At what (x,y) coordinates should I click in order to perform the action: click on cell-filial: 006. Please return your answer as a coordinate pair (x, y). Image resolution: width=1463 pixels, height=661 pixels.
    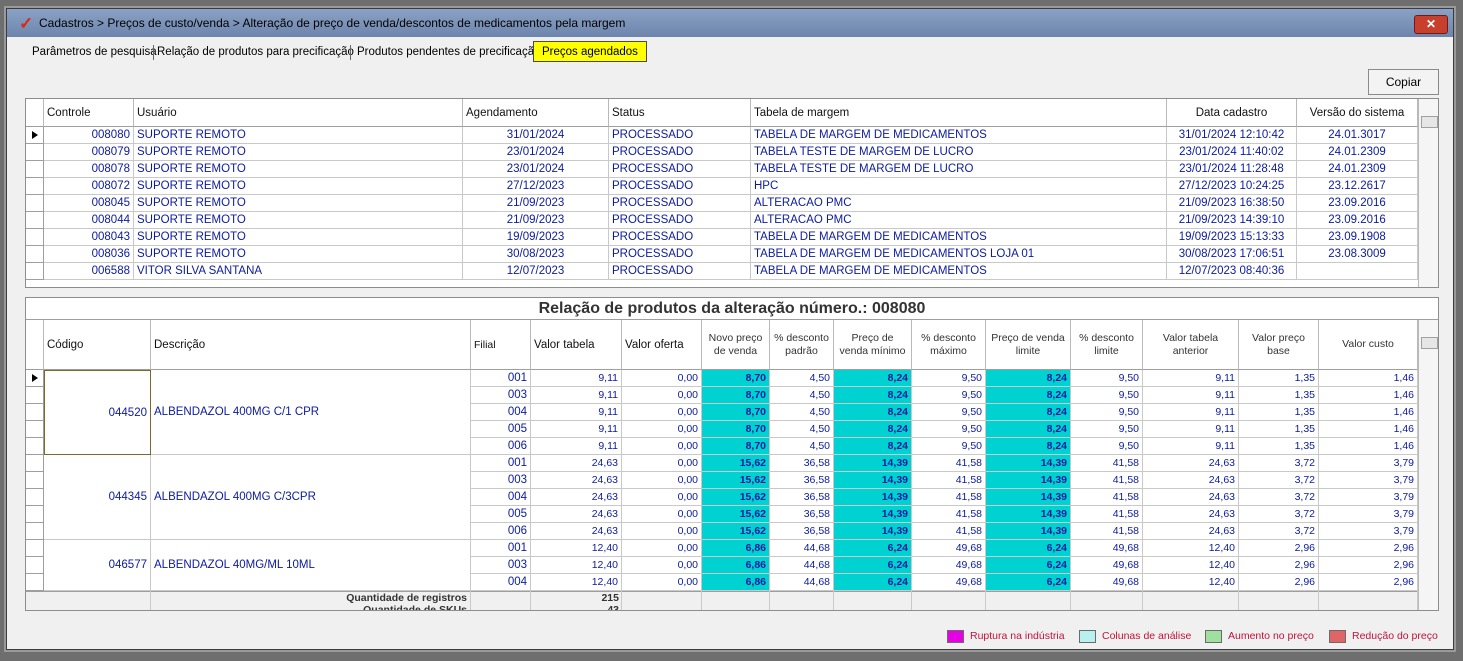
    Looking at the image, I should click on (501, 531).